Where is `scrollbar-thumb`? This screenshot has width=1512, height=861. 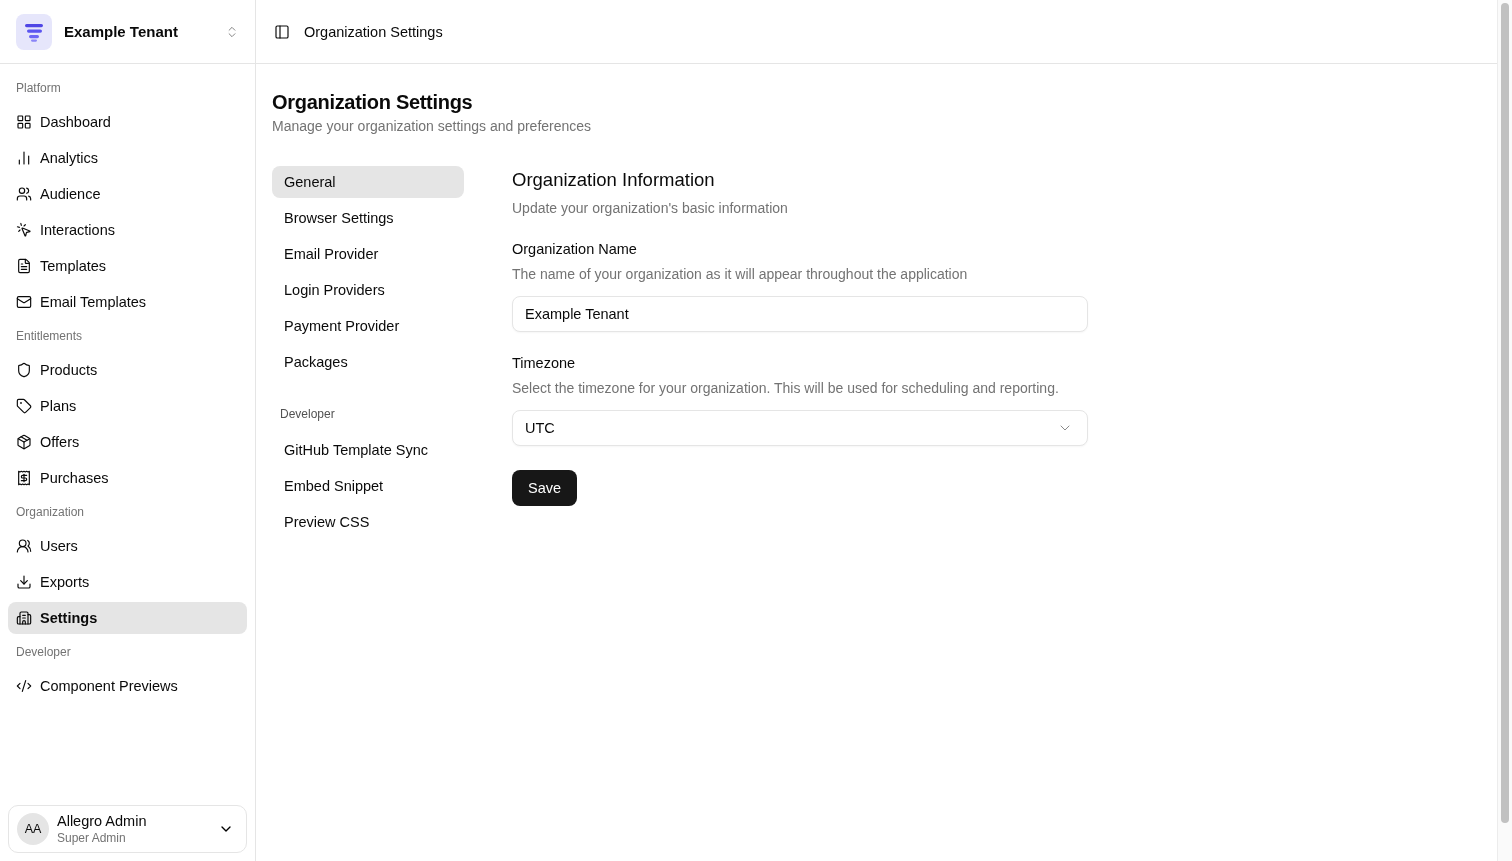
scrollbar-thumb is located at coordinates (1505, 413).